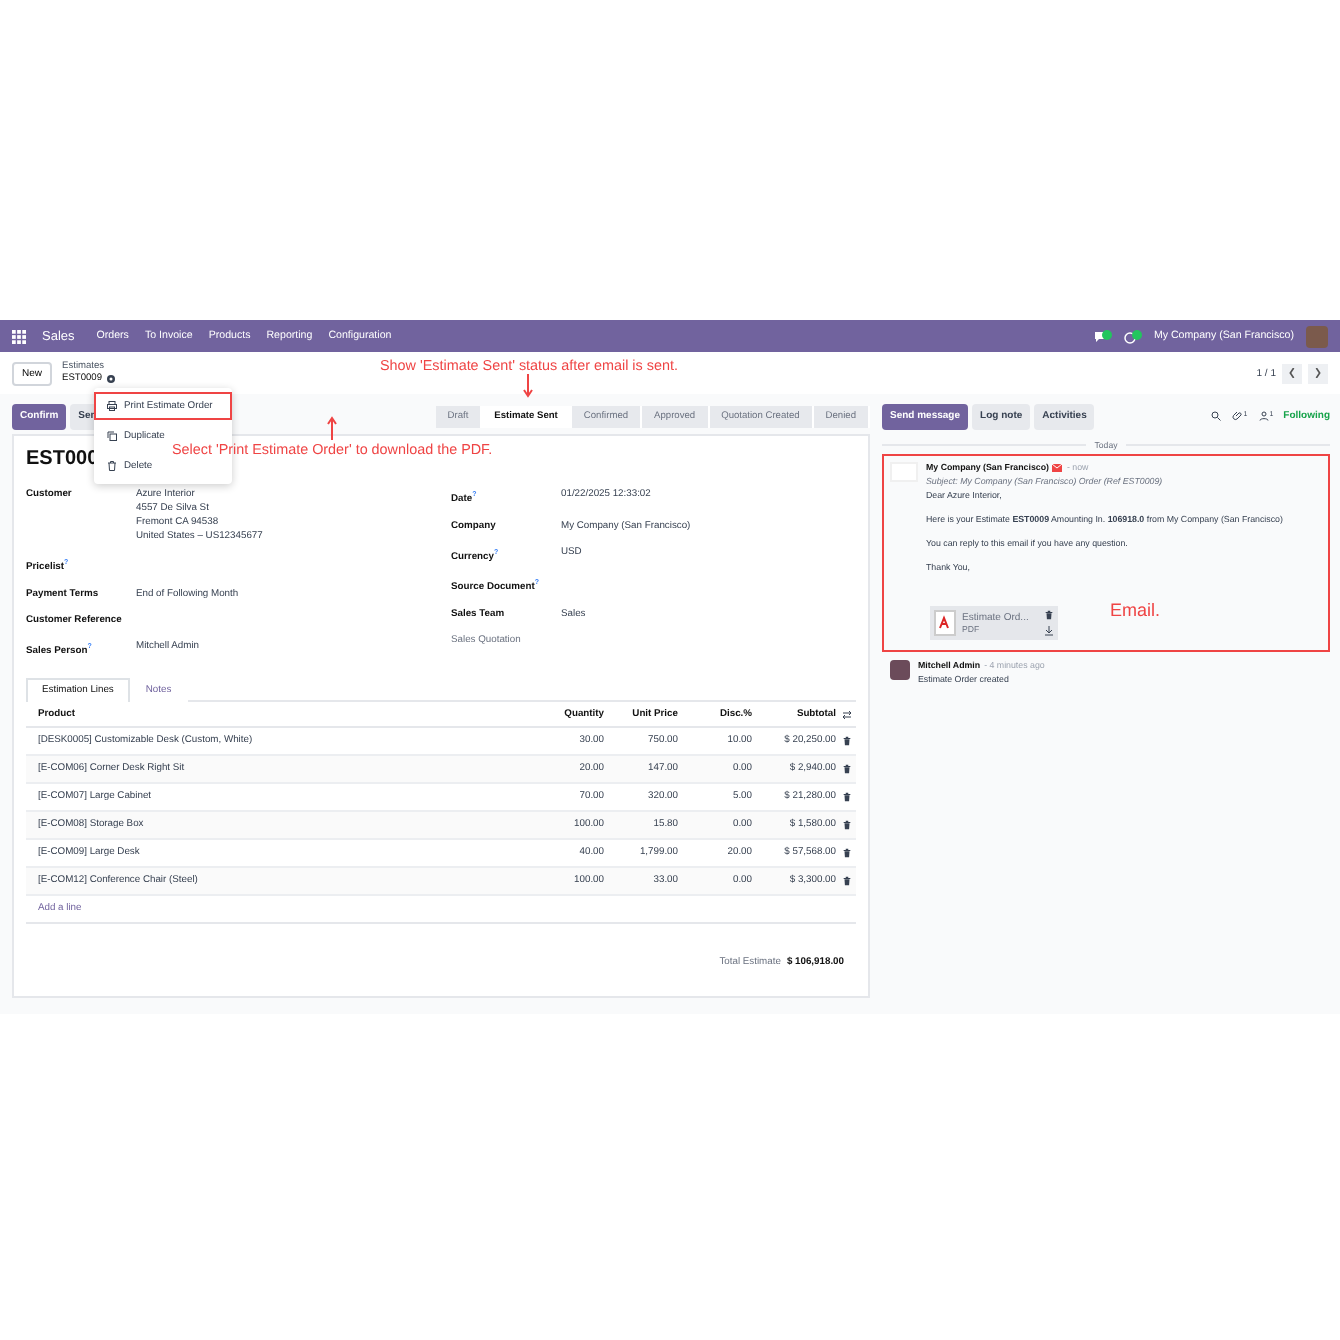 Image resolution: width=1340 pixels, height=1340 pixels. I want to click on paperclip-icon, so click(1237, 416).